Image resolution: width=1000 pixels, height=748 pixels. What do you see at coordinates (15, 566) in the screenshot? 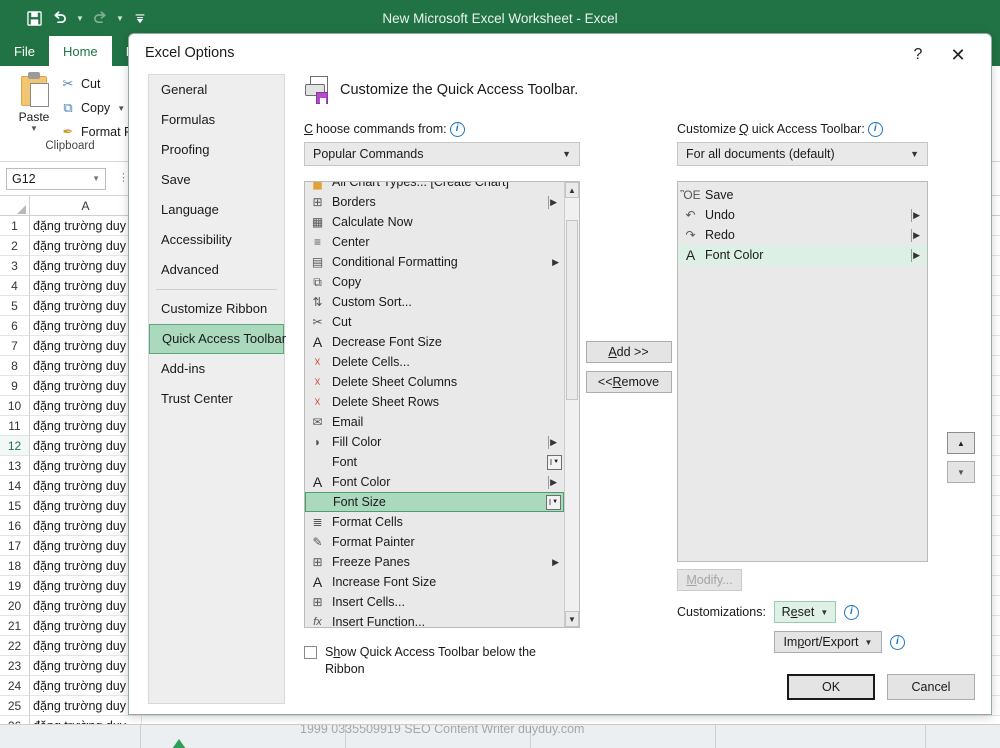
I see `row-header: 18` at bounding box center [15, 566].